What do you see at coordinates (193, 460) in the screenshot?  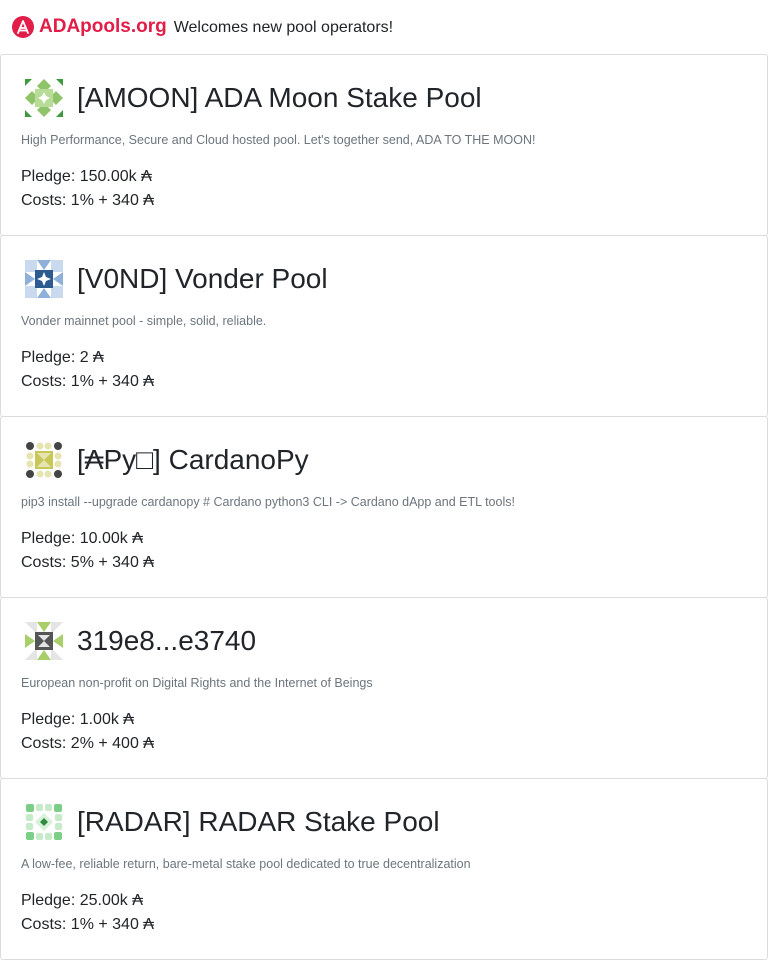 I see `pool-name-link: [₳Py□] CardanoPy` at bounding box center [193, 460].